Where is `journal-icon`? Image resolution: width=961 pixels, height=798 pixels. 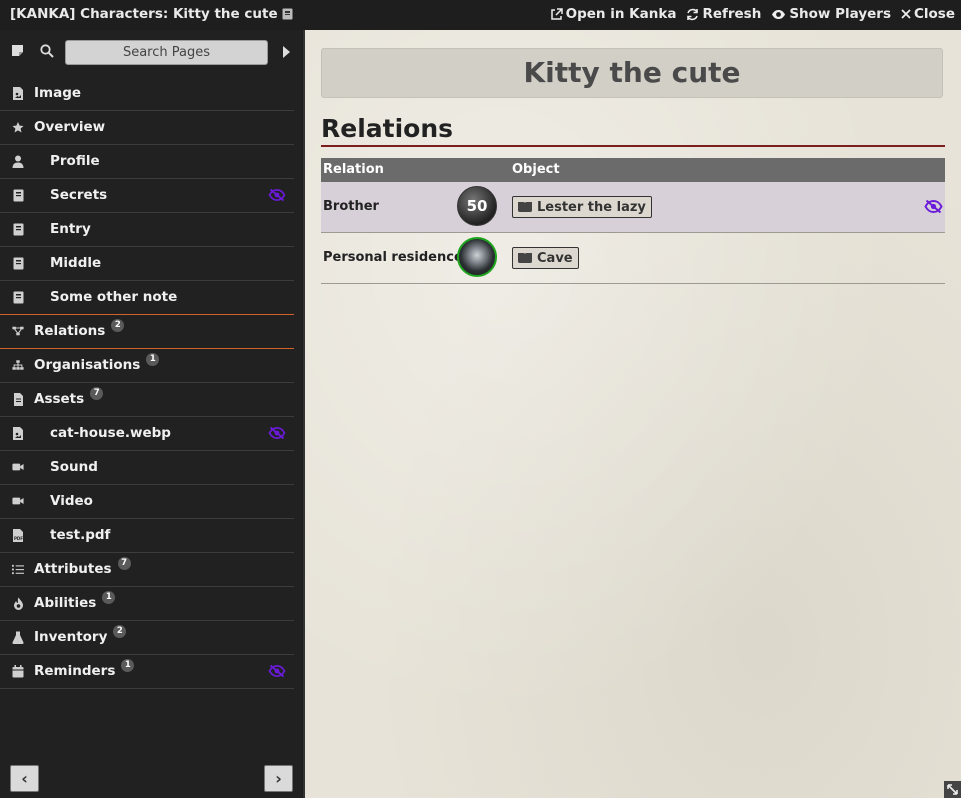 journal-icon is located at coordinates (287, 14).